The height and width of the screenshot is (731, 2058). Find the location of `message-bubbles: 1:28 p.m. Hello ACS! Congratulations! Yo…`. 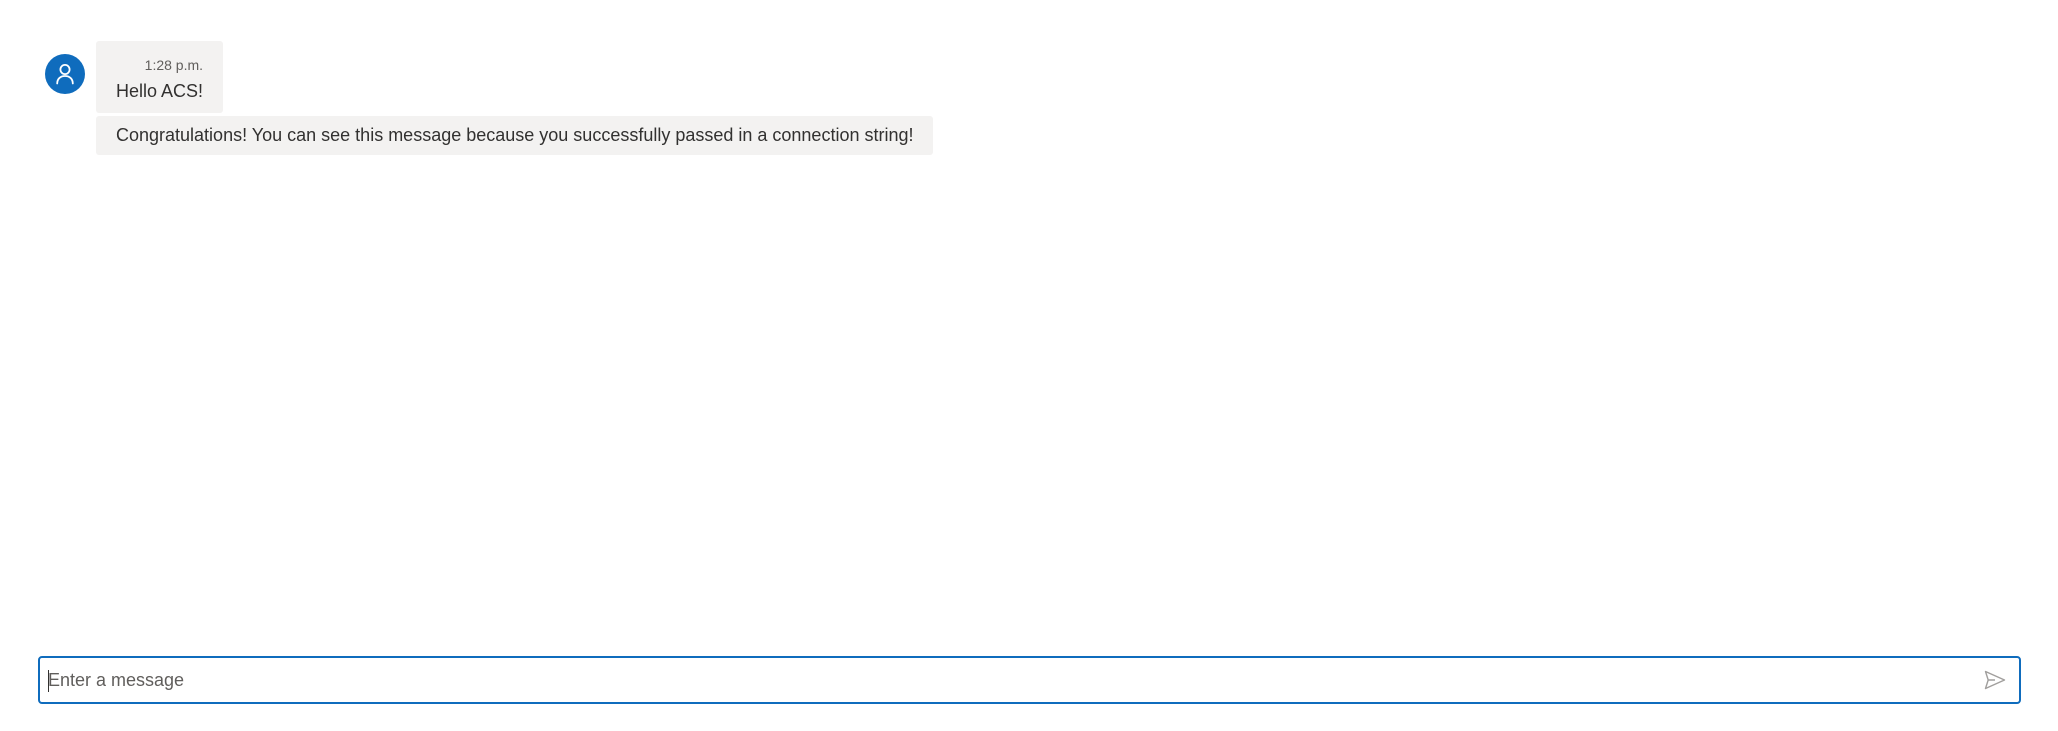

message-bubbles: 1:28 p.m. Hello ACS! Congratulations! Yo… is located at coordinates (515, 98).